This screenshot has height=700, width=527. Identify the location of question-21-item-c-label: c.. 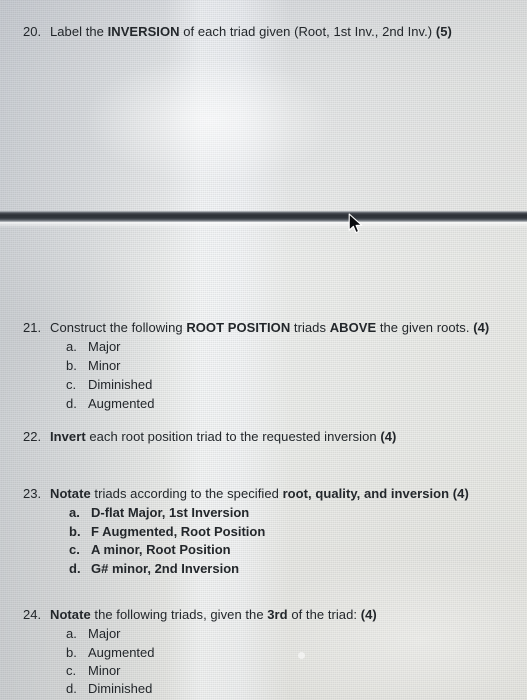
(71, 384).